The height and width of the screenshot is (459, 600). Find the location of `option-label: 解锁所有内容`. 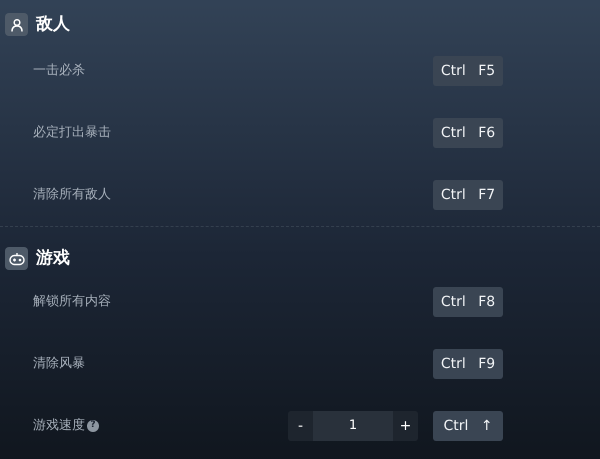

option-label: 解锁所有内容 is located at coordinates (72, 302).